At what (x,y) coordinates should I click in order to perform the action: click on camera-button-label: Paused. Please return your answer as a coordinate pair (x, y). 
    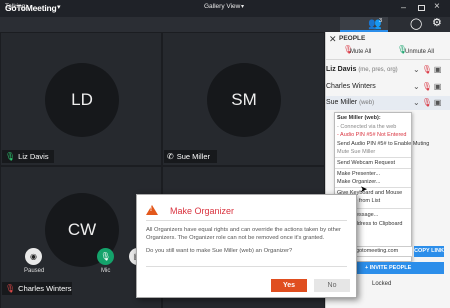
    Looking at the image, I should click on (34, 271).